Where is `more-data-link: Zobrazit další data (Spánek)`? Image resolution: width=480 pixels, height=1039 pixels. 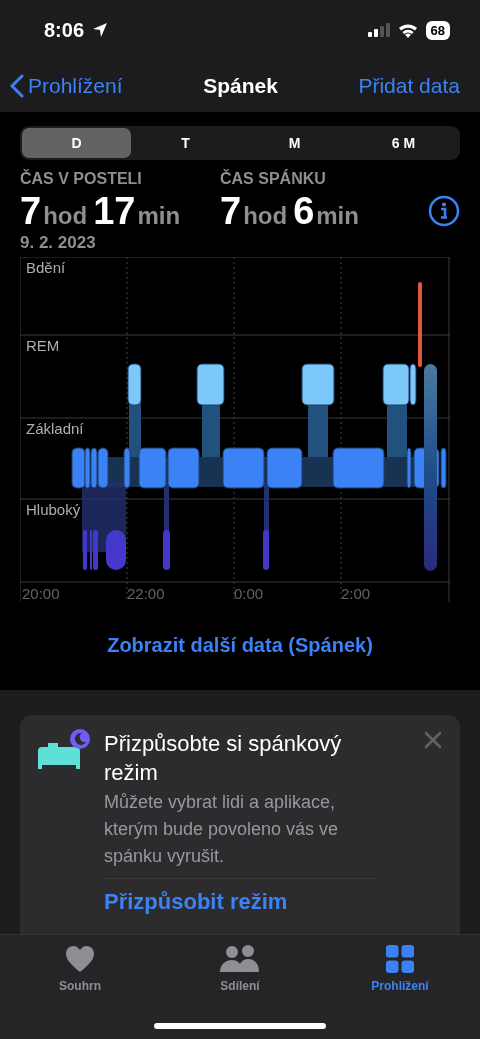
more-data-link: Zobrazit další data (Spánek) is located at coordinates (240, 645).